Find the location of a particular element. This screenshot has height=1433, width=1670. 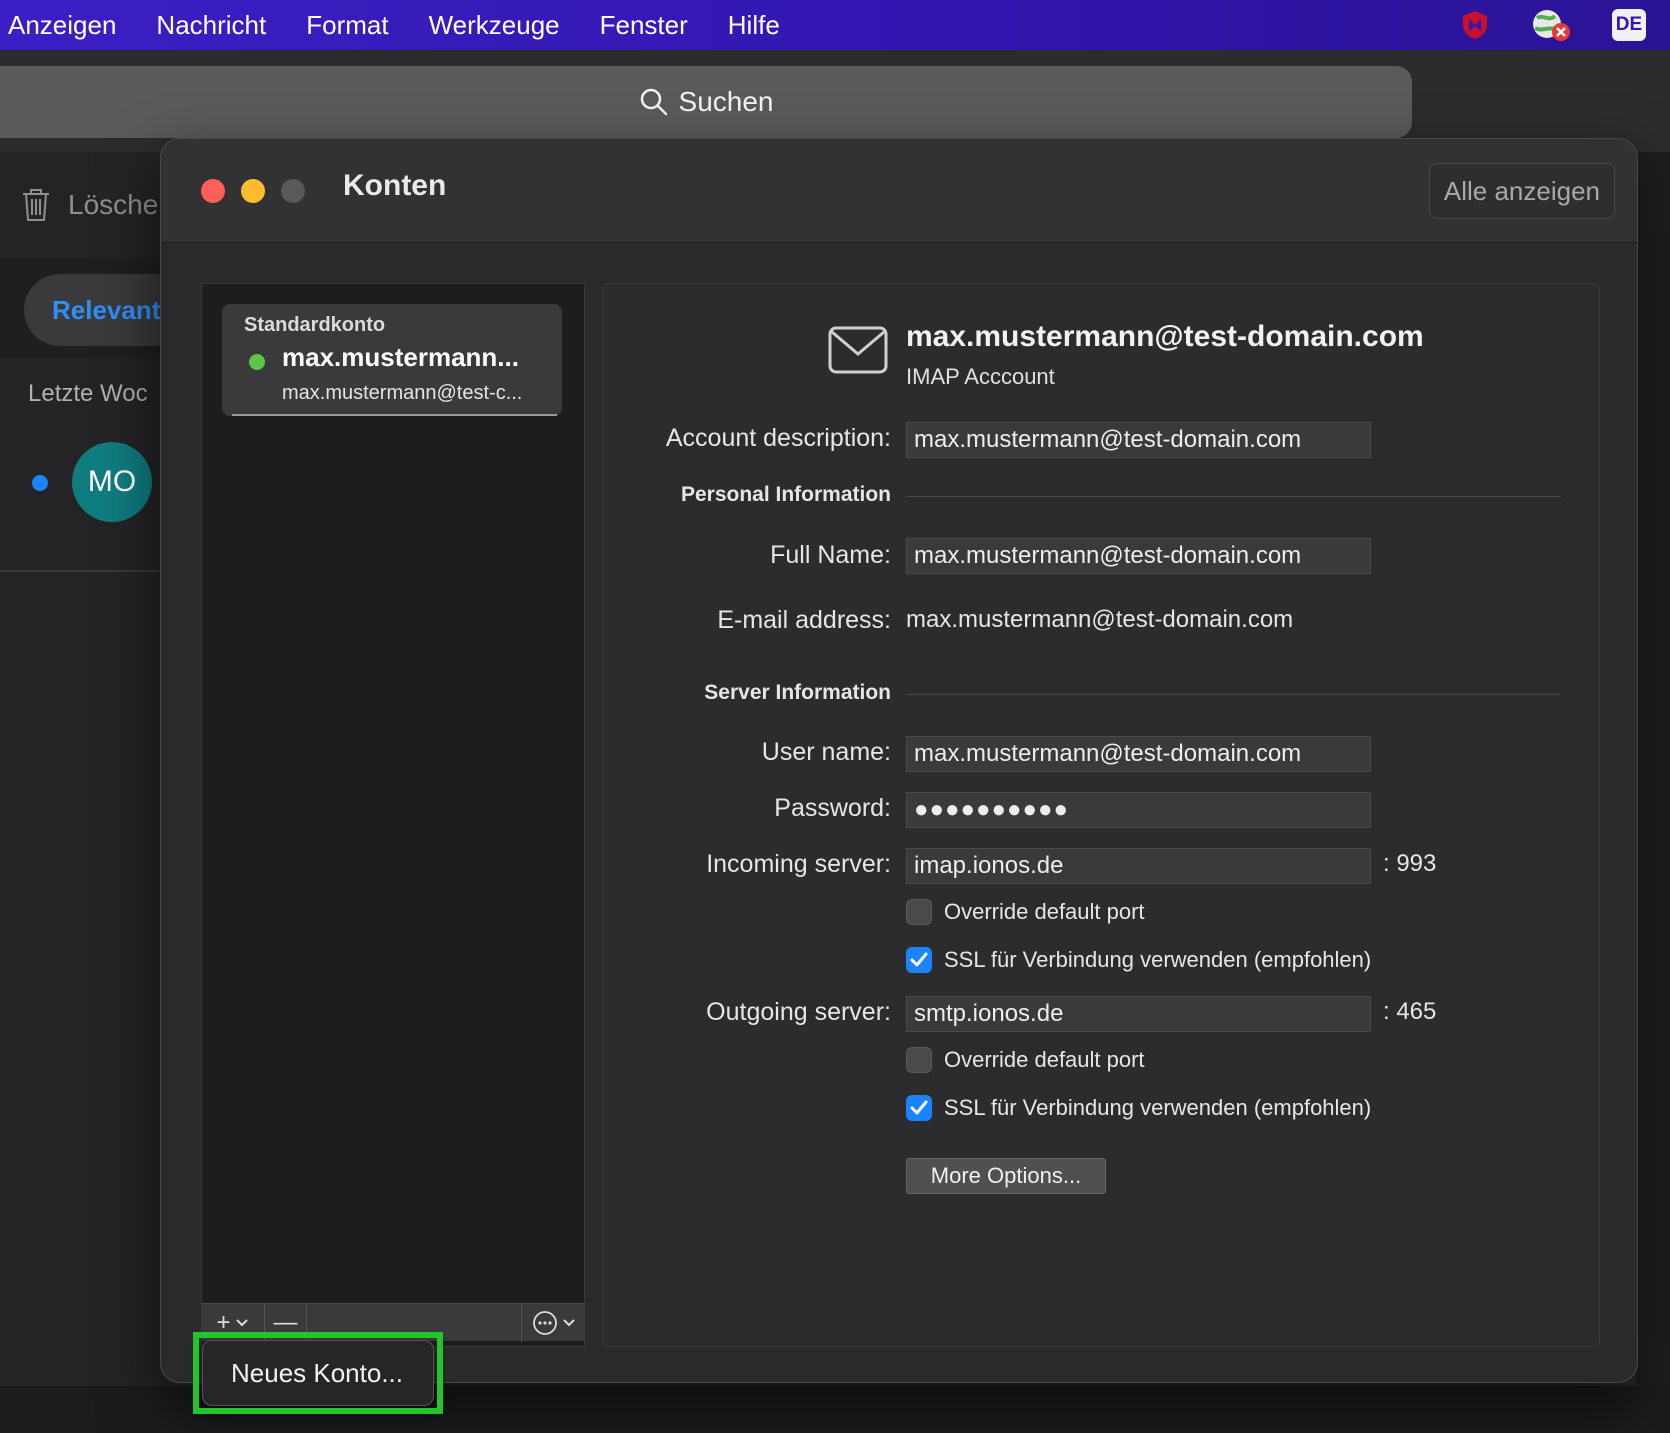

outgoing-override-port-checkbox: Override default port is located at coordinates (1025, 1060).